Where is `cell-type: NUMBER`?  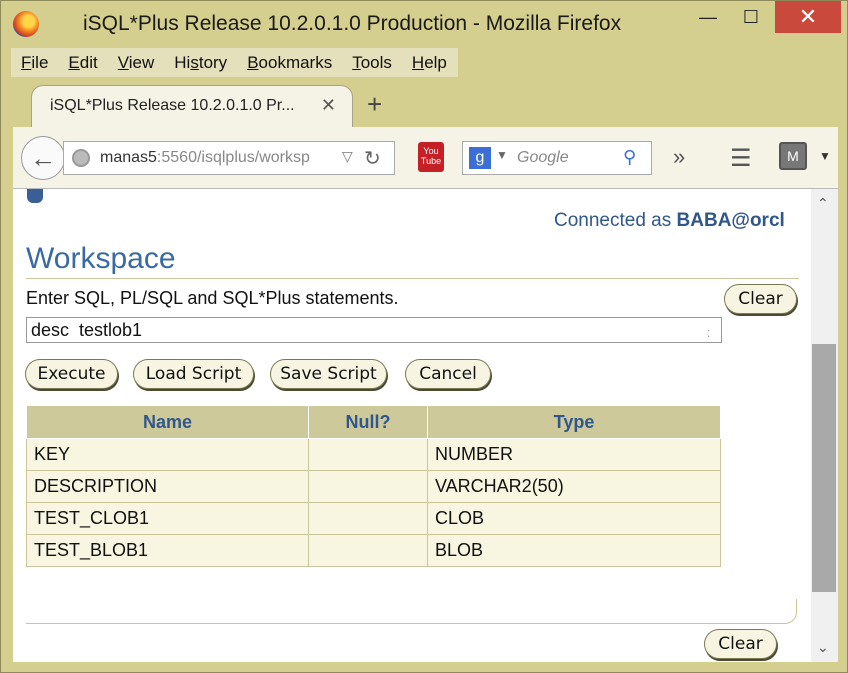
cell-type: NUMBER is located at coordinates (574, 454).